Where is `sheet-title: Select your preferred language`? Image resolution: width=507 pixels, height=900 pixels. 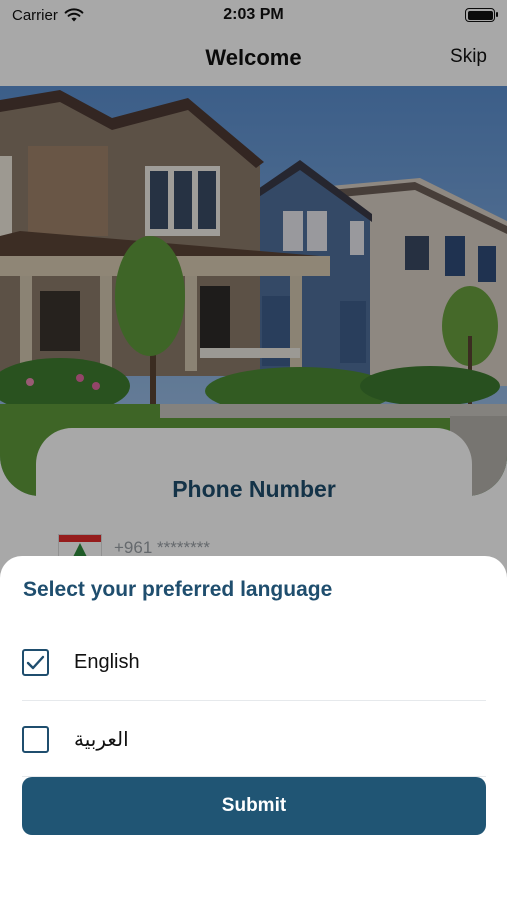 sheet-title: Select your preferred language is located at coordinates (178, 589).